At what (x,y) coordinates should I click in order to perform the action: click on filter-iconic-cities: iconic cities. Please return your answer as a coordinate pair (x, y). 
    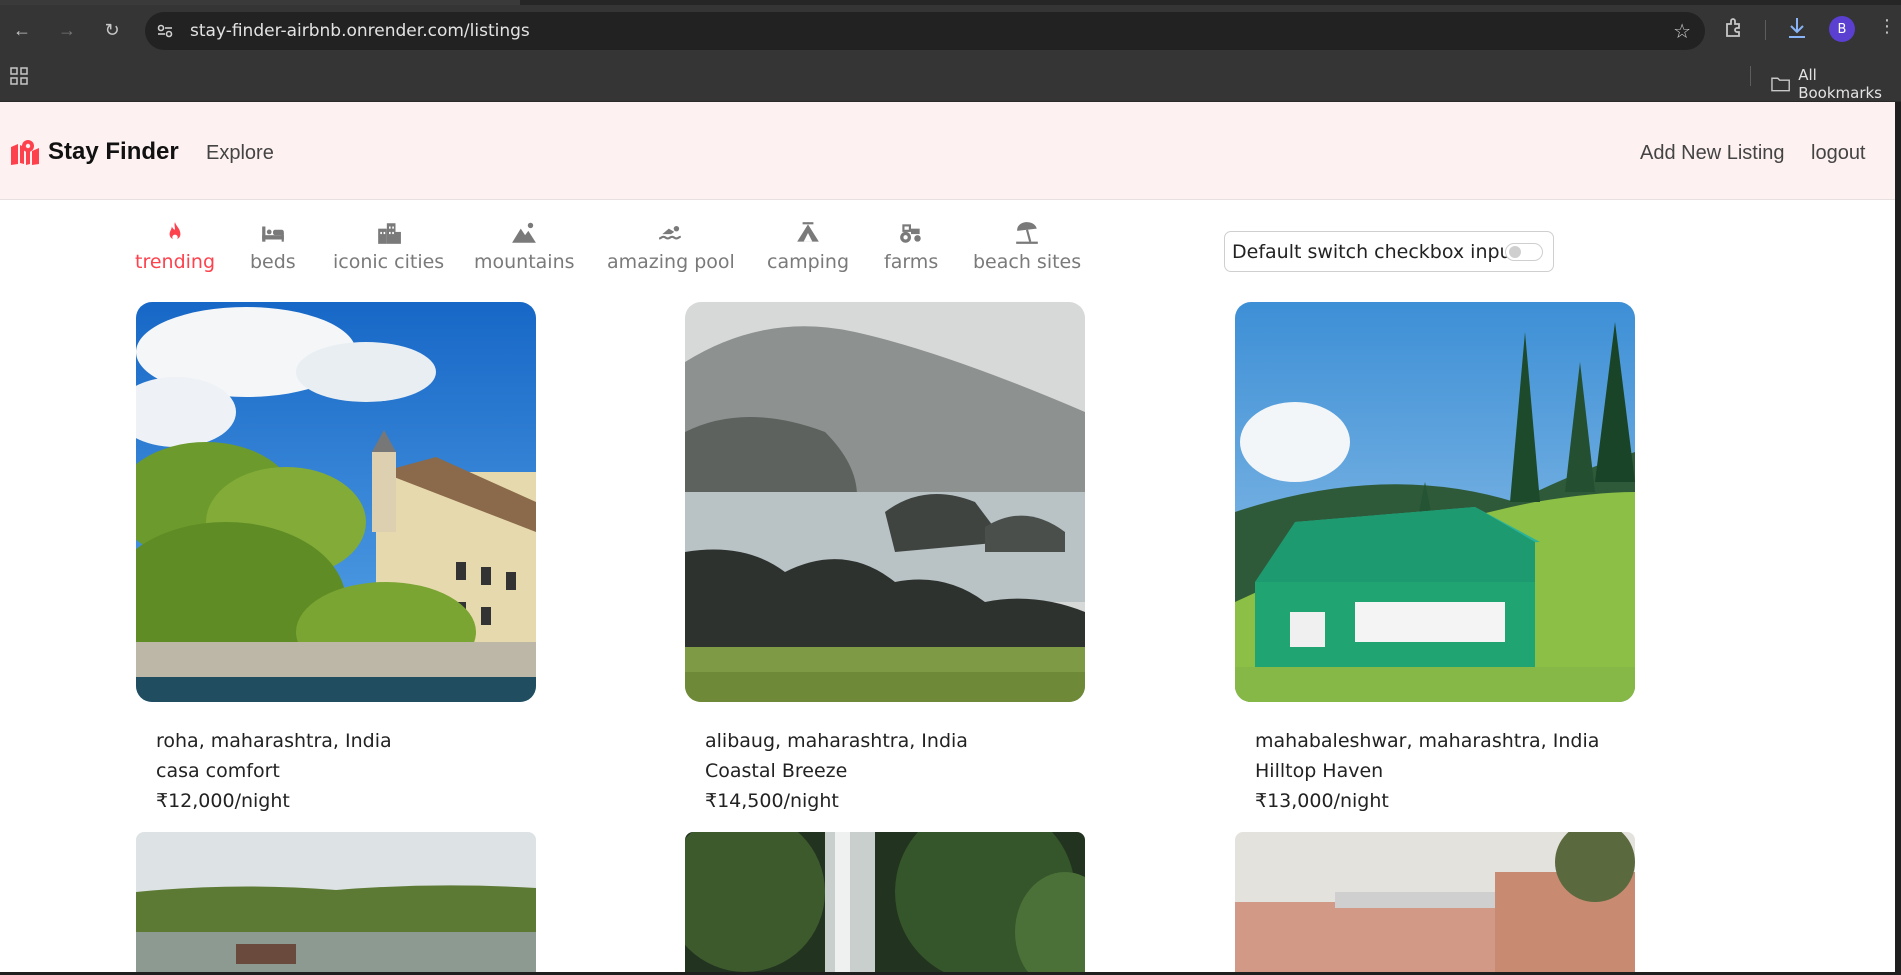
    Looking at the image, I should click on (388, 246).